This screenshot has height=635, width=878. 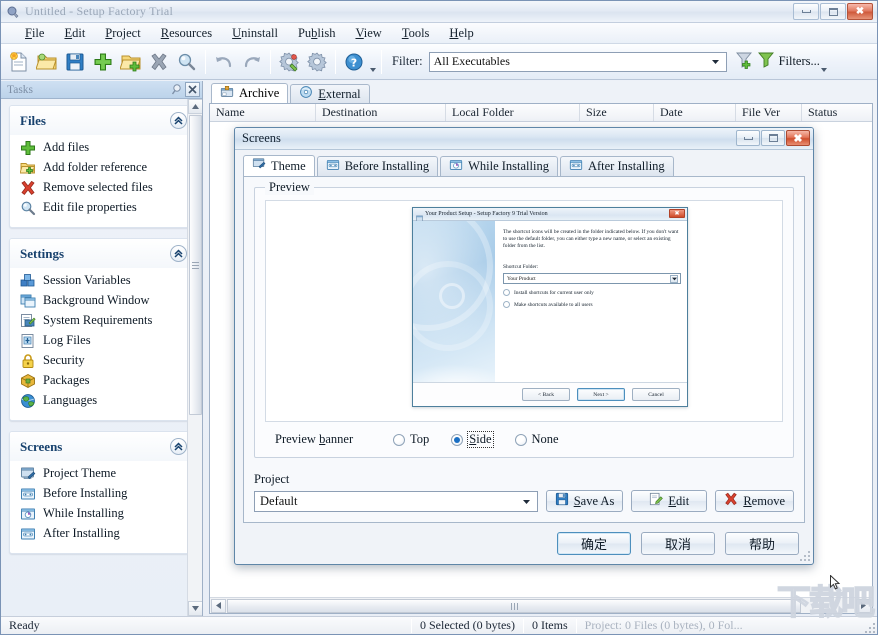 I want to click on sidebar-item-after-installing: After Installing, so click(x=104, y=534).